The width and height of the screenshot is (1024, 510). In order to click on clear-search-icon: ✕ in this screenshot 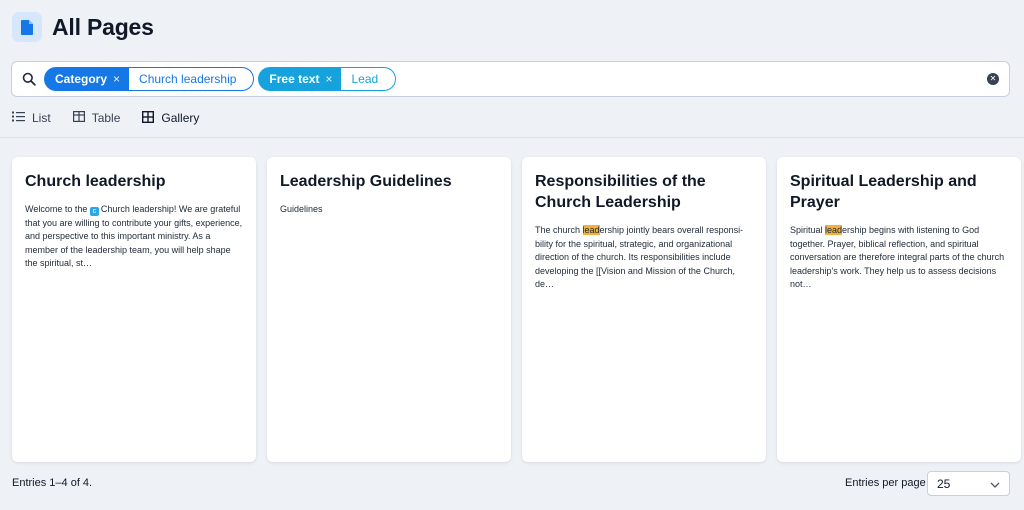, I will do `click(993, 79)`.